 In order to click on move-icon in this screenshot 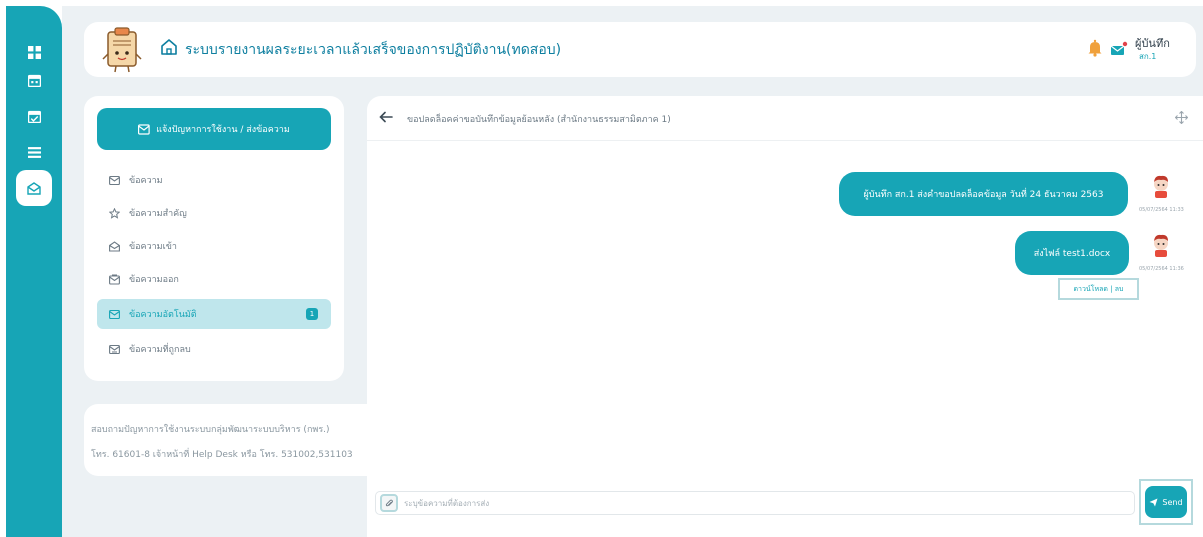, I will do `click(1181, 117)`.